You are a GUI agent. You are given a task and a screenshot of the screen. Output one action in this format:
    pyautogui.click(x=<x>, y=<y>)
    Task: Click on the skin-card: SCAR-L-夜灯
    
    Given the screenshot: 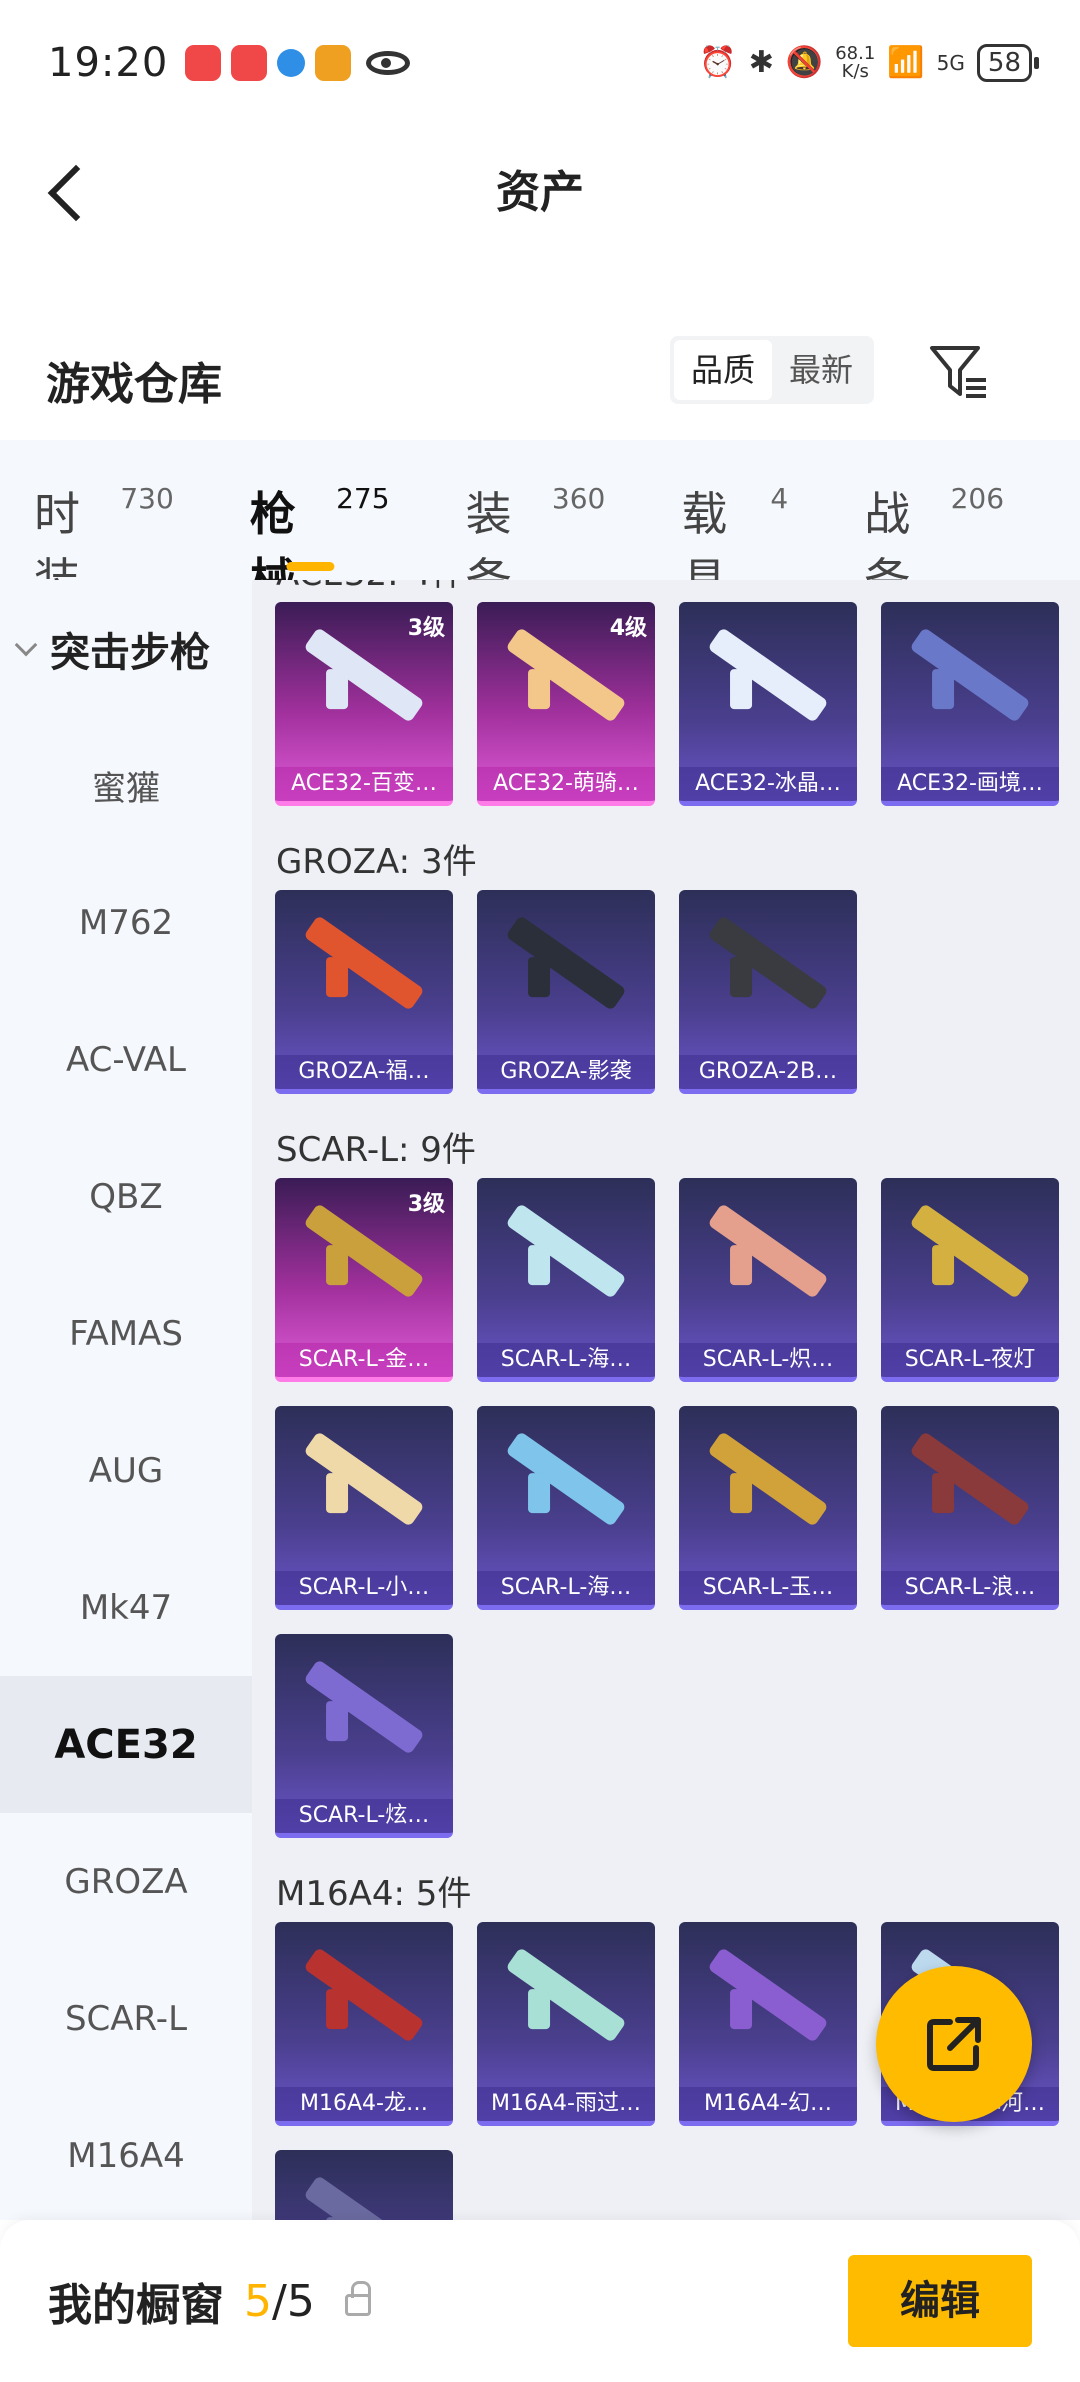 What is the action you would take?
    pyautogui.click(x=970, y=1280)
    